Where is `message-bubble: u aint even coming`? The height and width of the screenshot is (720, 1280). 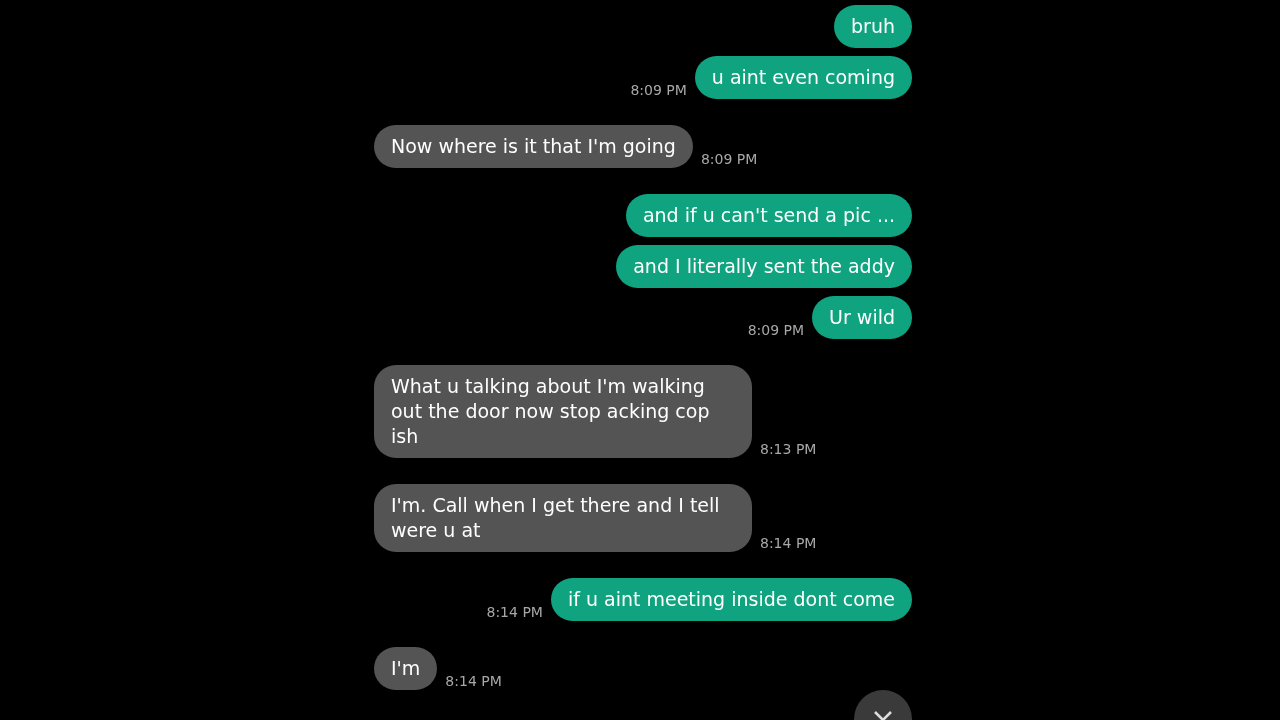 message-bubble: u aint even coming is located at coordinates (803, 77).